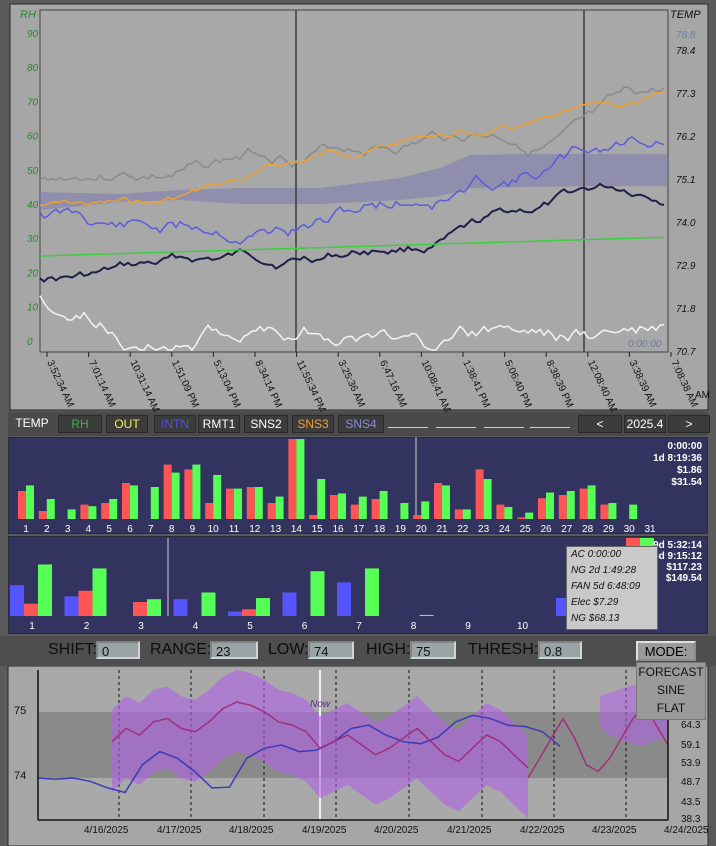  I want to click on day-label: 14, so click(297, 529).